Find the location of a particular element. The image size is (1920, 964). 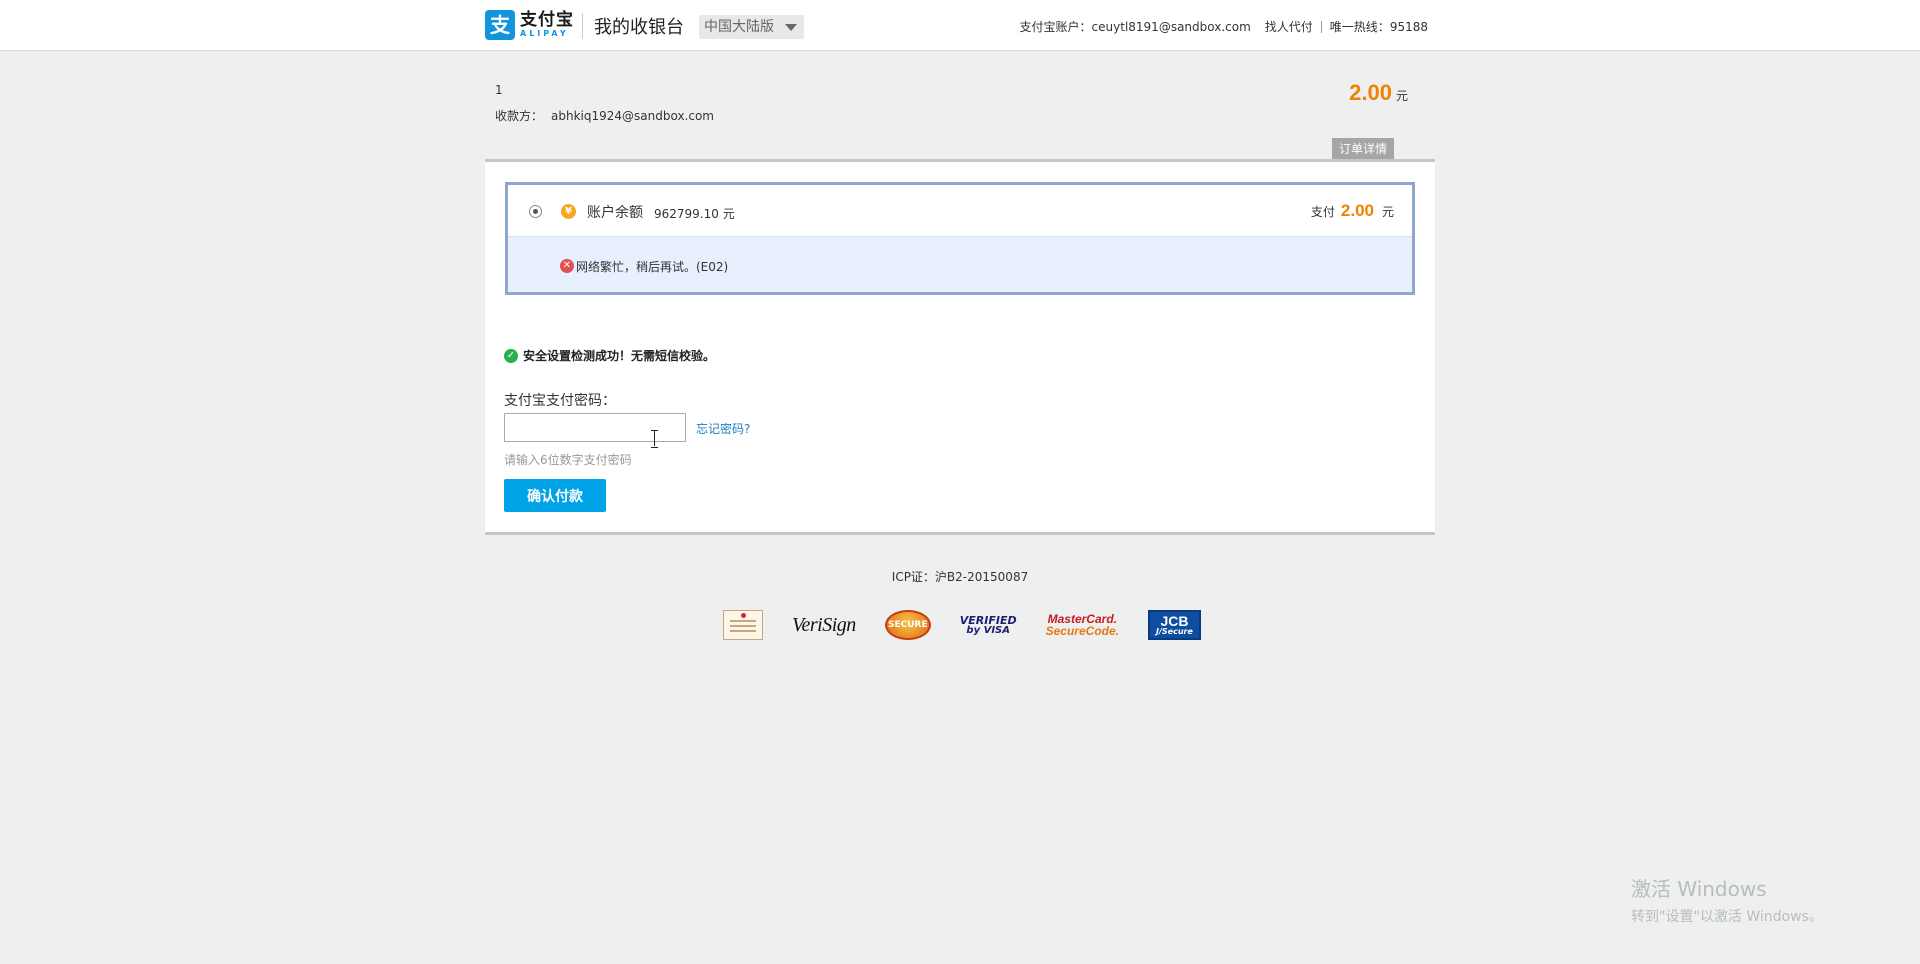

confirm-payment-button: 确认付款 is located at coordinates (555, 495).